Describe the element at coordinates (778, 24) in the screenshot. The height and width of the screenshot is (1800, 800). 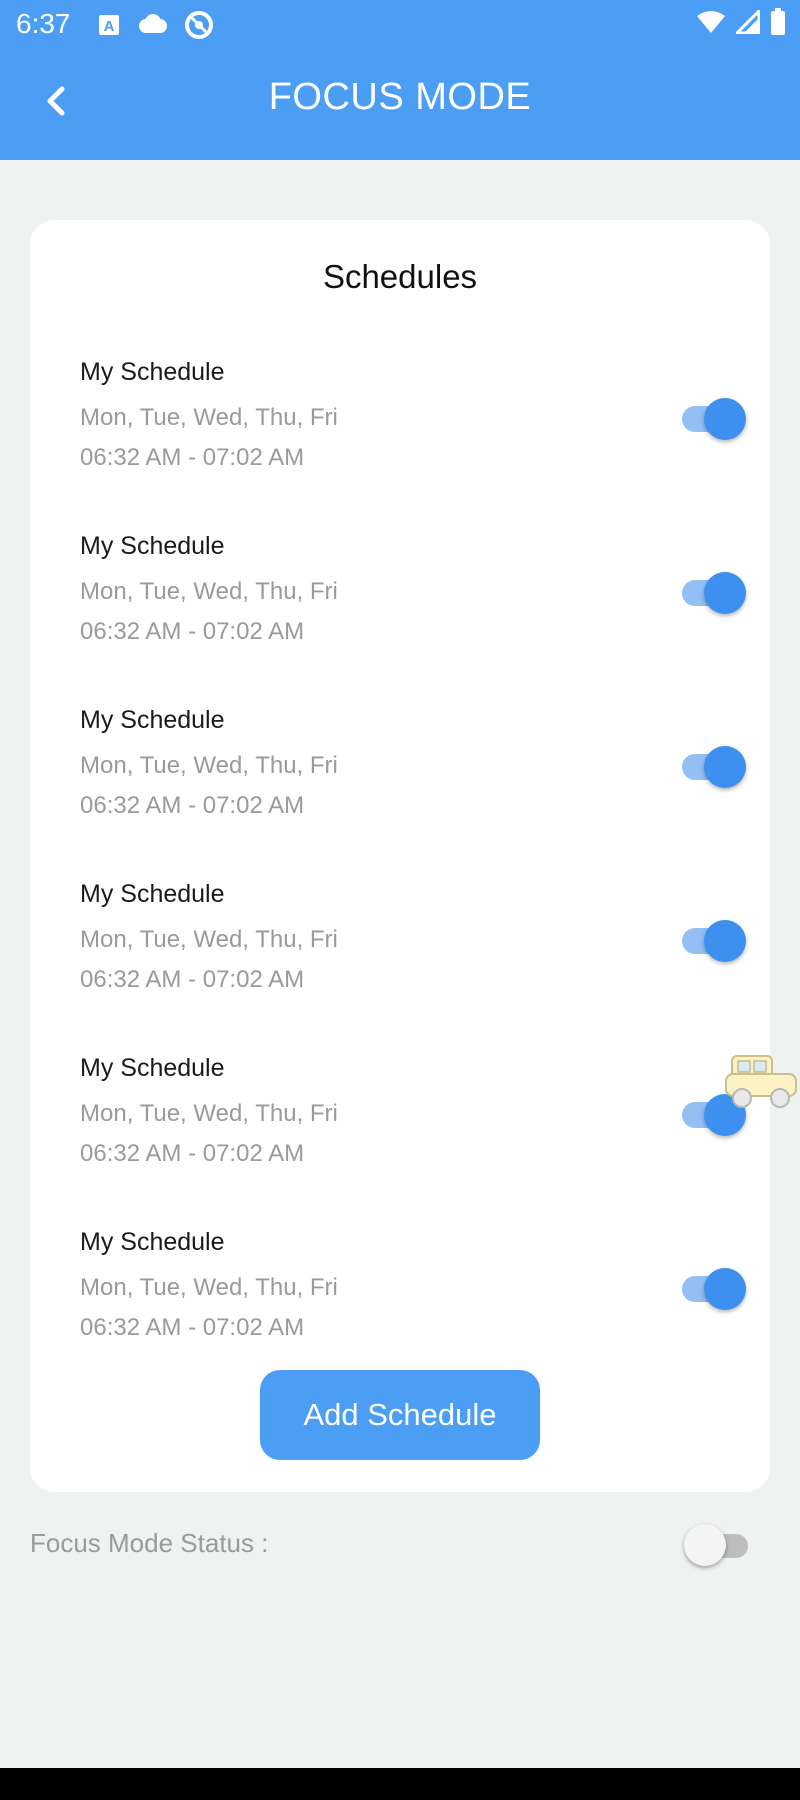
I see `battery-icon` at that location.